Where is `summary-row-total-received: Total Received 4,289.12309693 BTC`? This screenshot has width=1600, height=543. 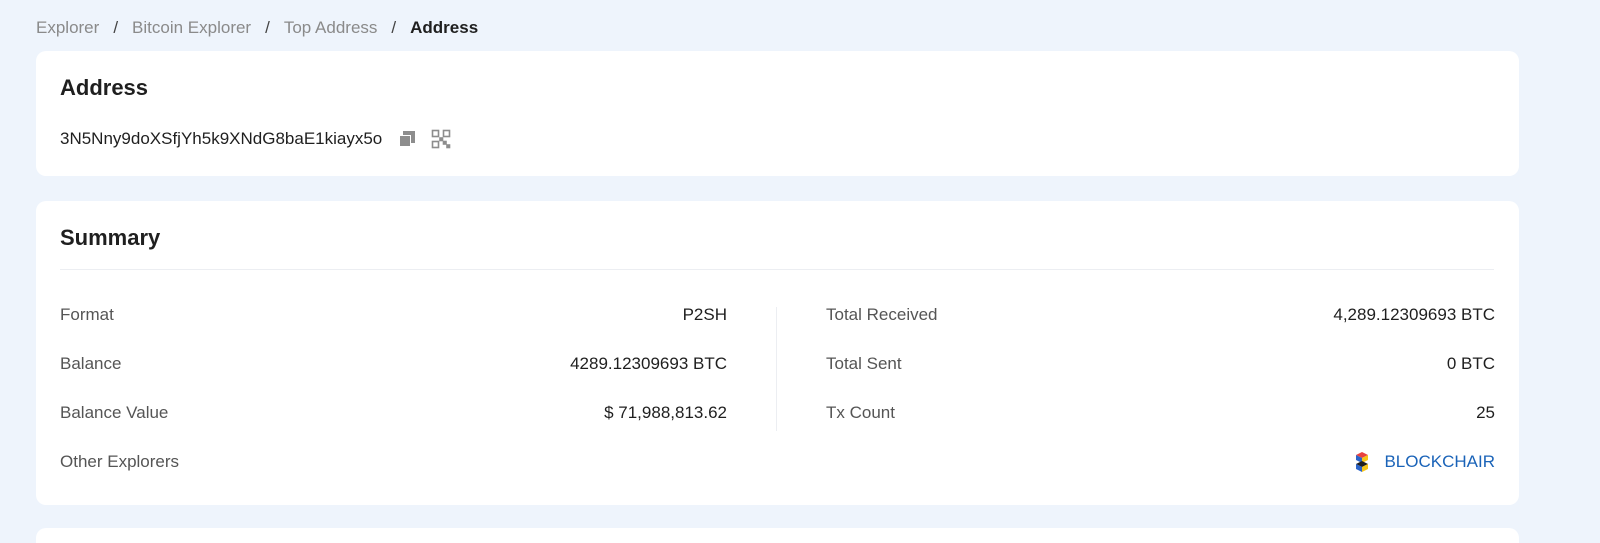 summary-row-total-received: Total Received 4,289.12309693 BTC is located at coordinates (1160, 315).